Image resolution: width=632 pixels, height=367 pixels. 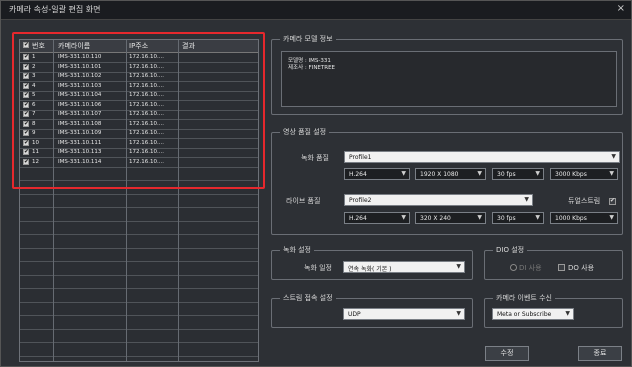 I want to click on record-quality-label: 녹화 품질, so click(x=315, y=158).